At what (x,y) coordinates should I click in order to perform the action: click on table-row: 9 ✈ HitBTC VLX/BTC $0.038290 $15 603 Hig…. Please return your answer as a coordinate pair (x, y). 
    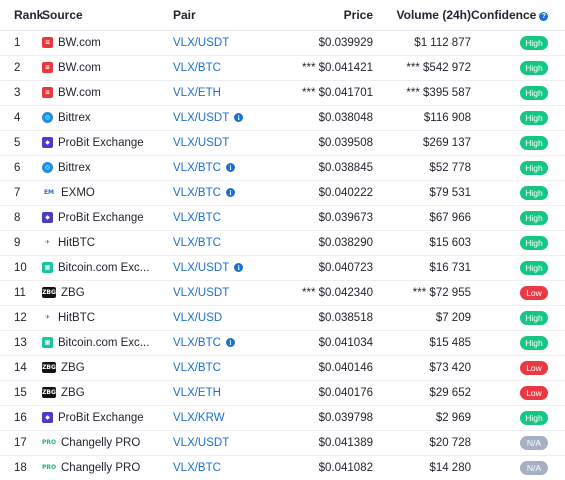
    Looking at the image, I should click on (282, 243).